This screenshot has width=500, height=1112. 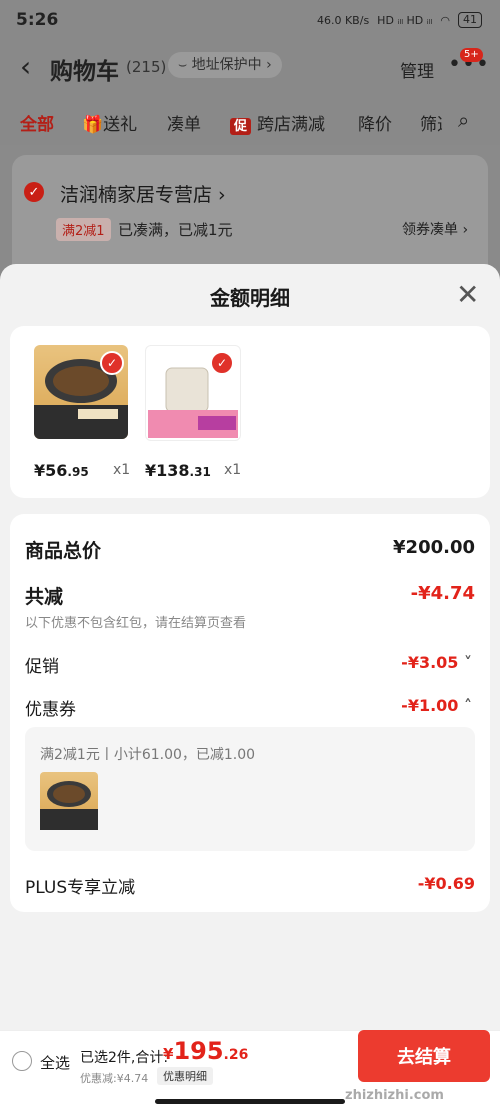 I want to click on product-price: ¥56.95, so click(x=61, y=470).